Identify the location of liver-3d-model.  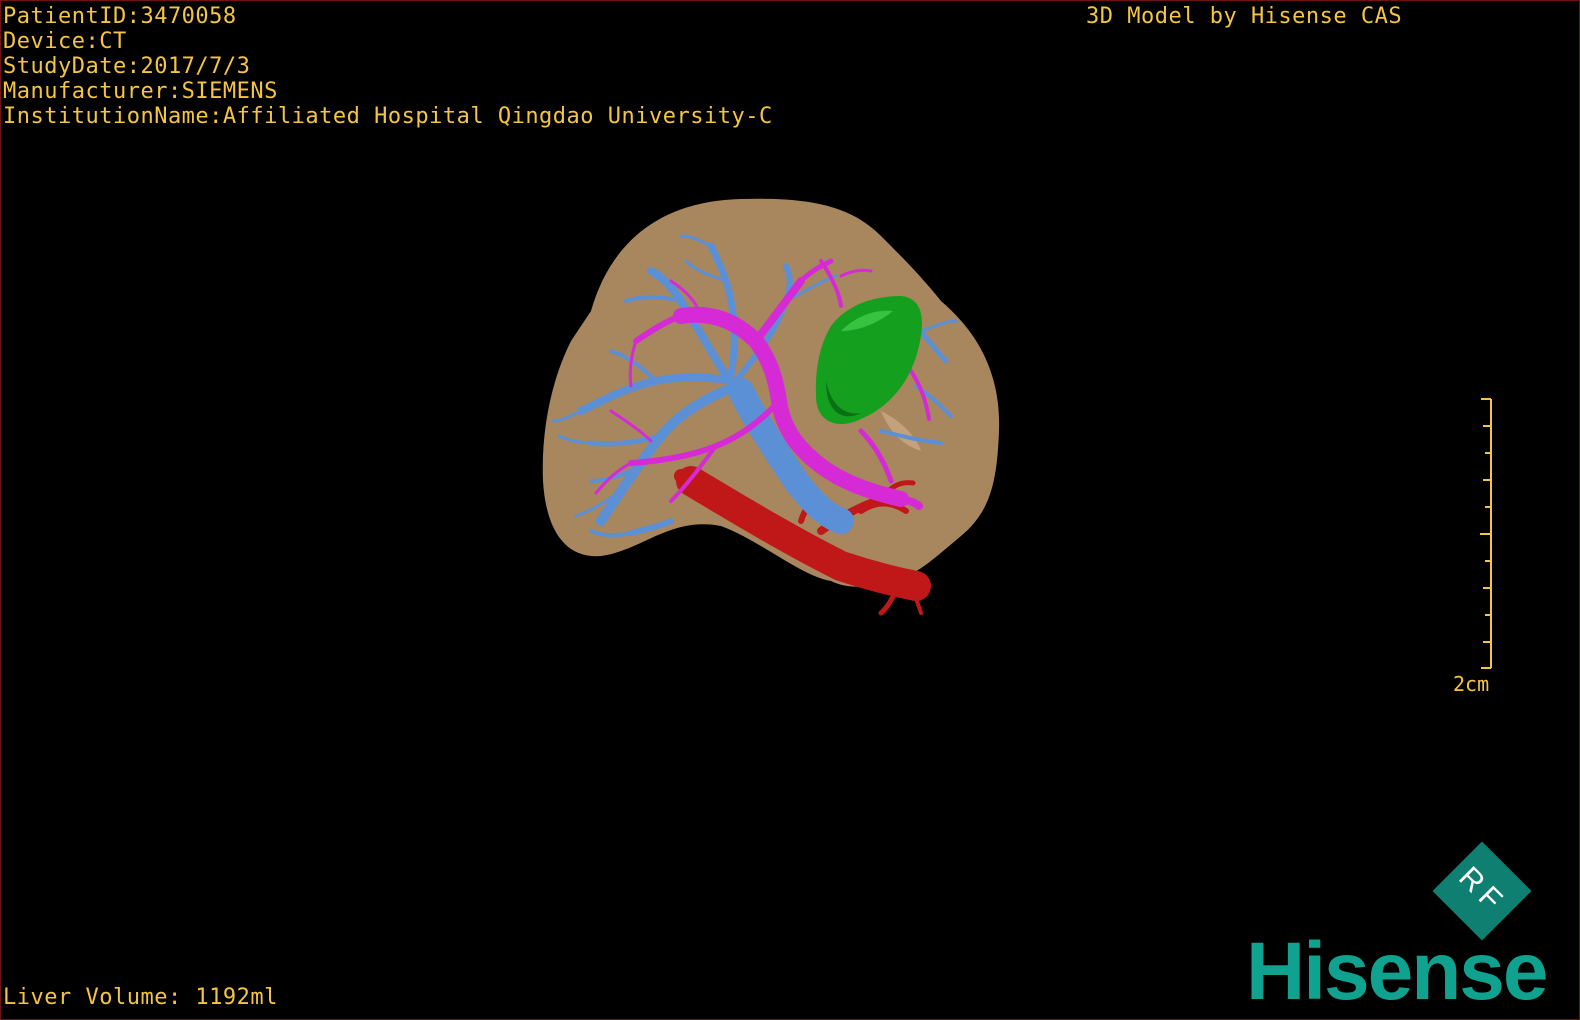
(781, 406).